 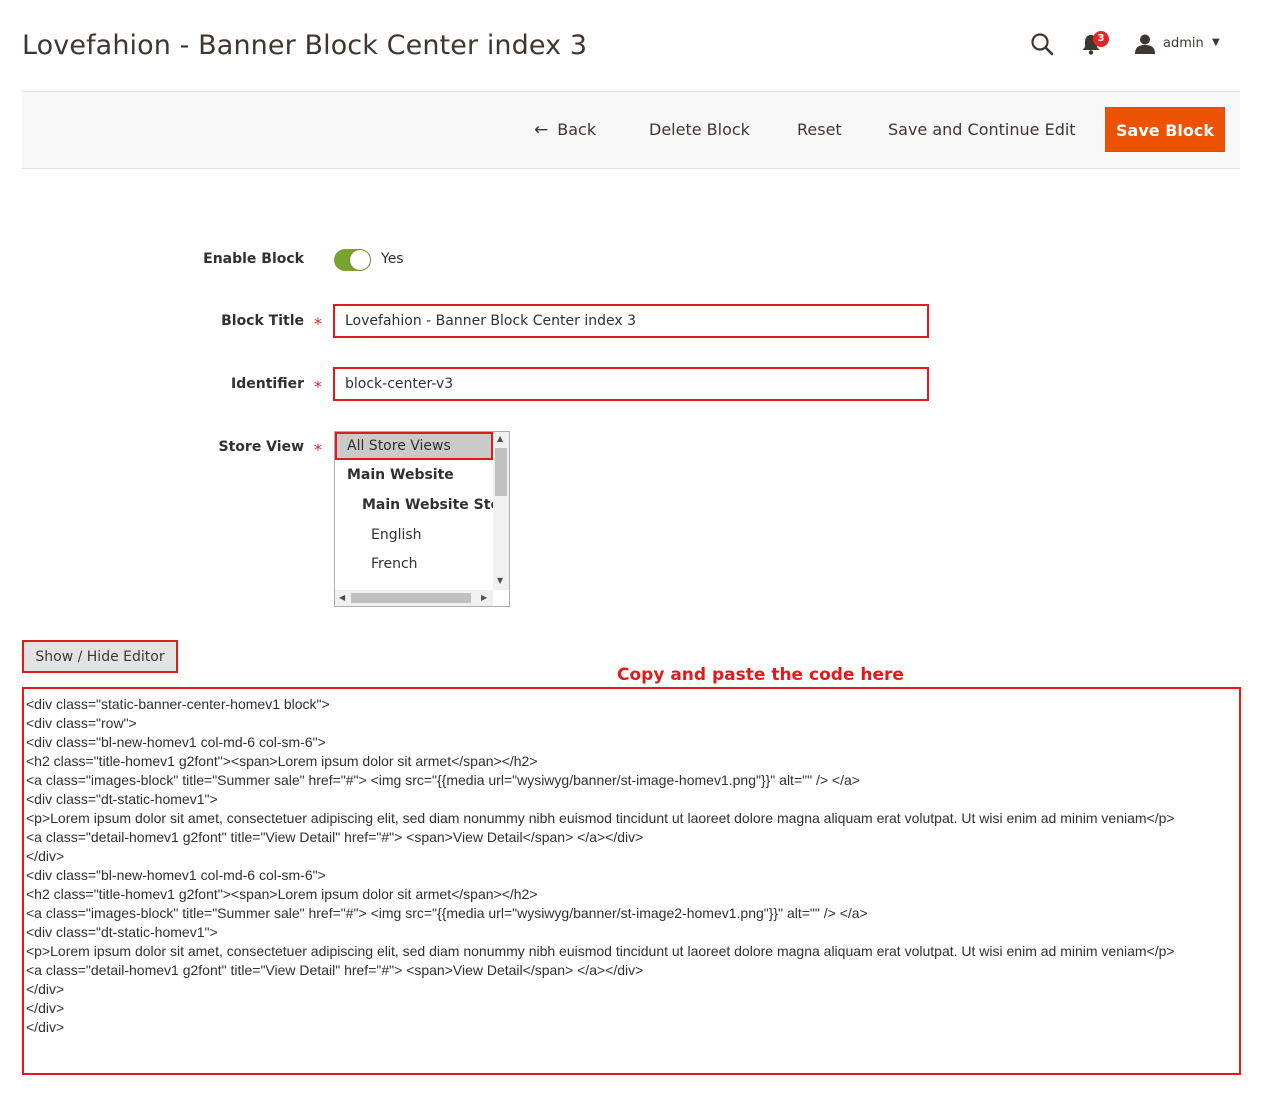 What do you see at coordinates (305, 45) in the screenshot?
I see `page-title: Lovefahion - Banner Block Center index 3` at bounding box center [305, 45].